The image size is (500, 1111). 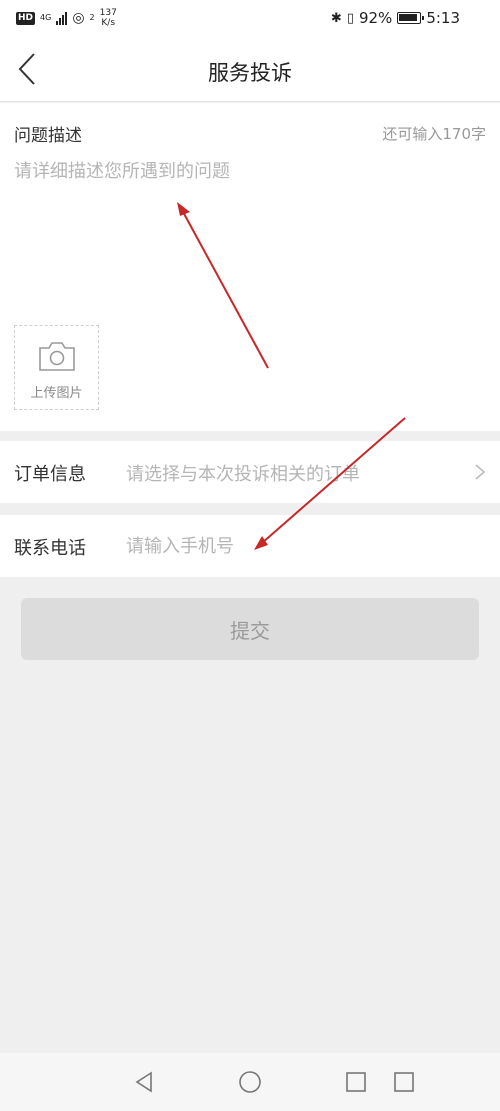 I want to click on phone-label: 联系电话, so click(x=50, y=548).